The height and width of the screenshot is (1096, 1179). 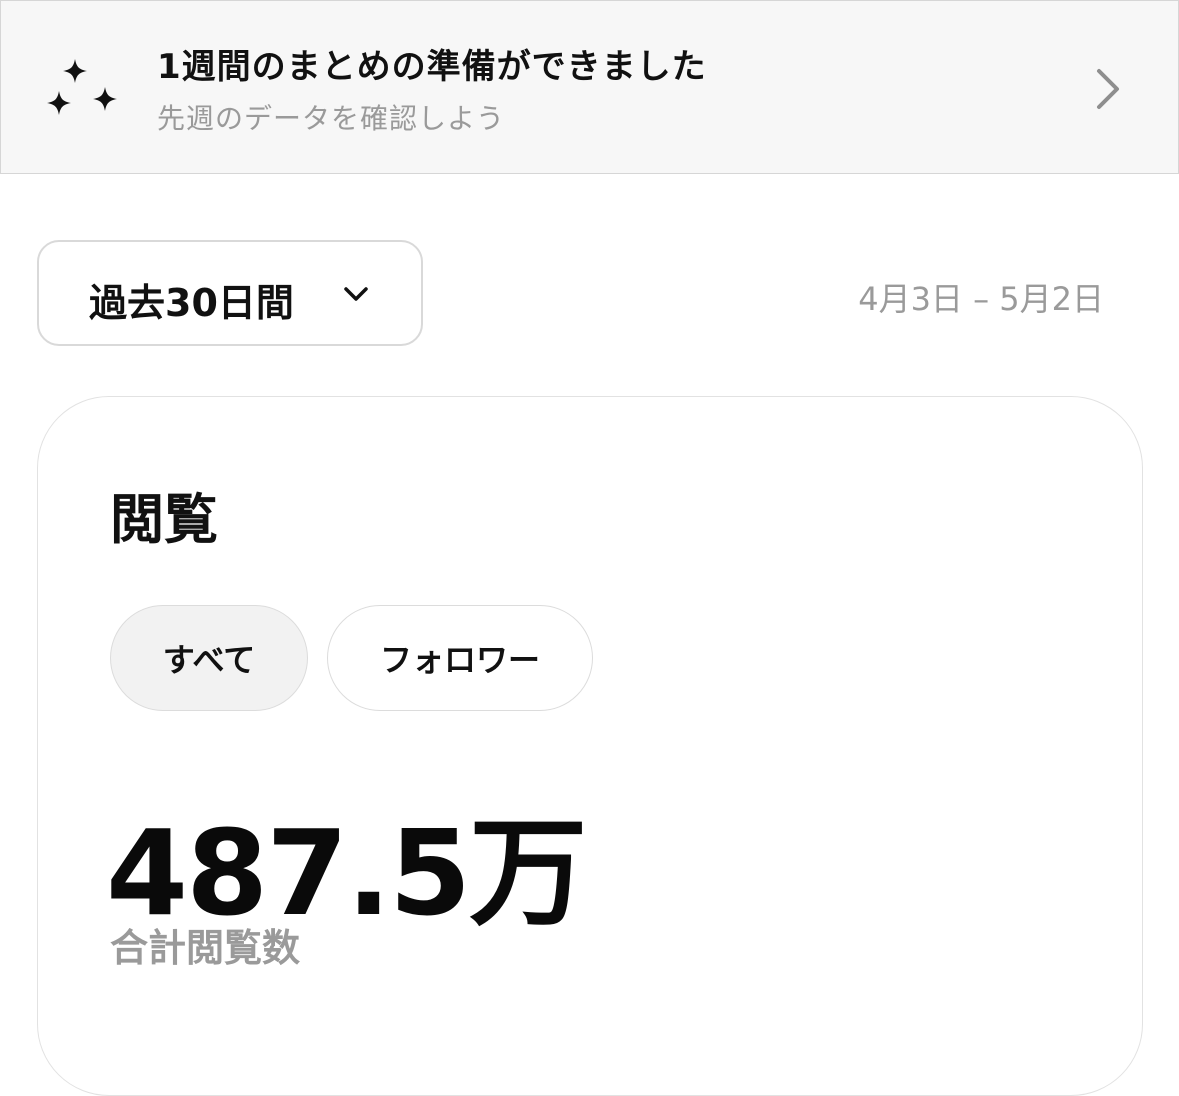 I want to click on filter-chip-followers-label: フォロワー, so click(x=459, y=660).